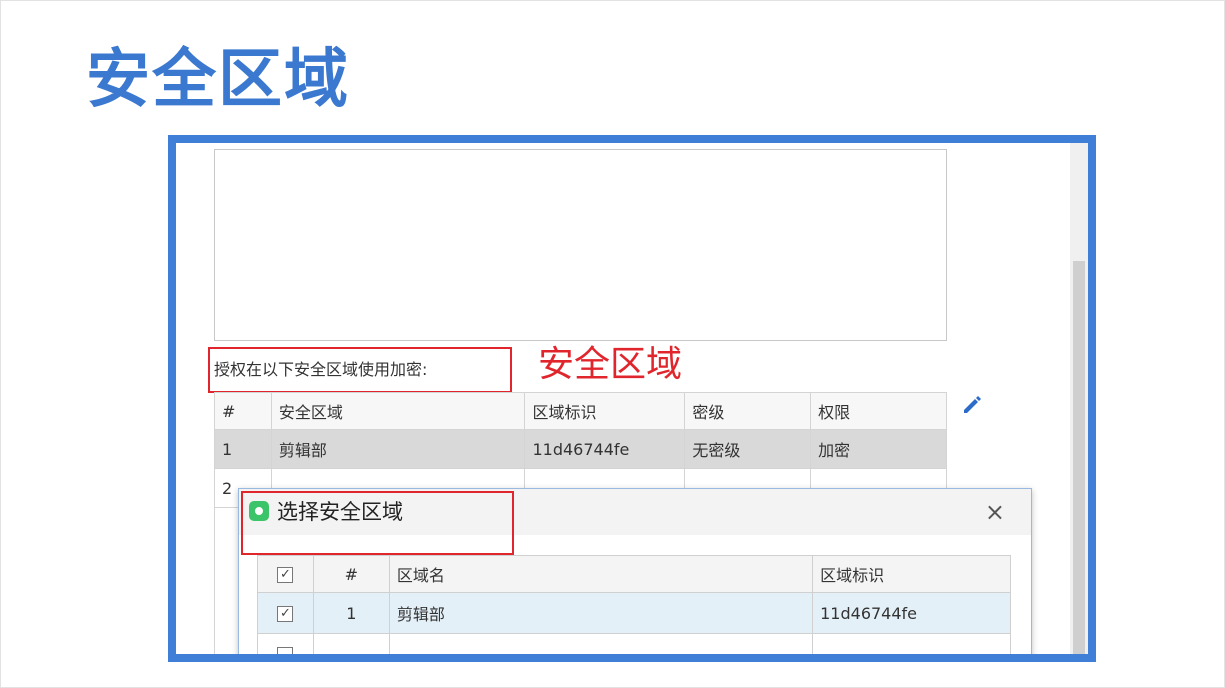 This screenshot has height=688, width=1225. I want to click on highlight-box-label, so click(360, 370).